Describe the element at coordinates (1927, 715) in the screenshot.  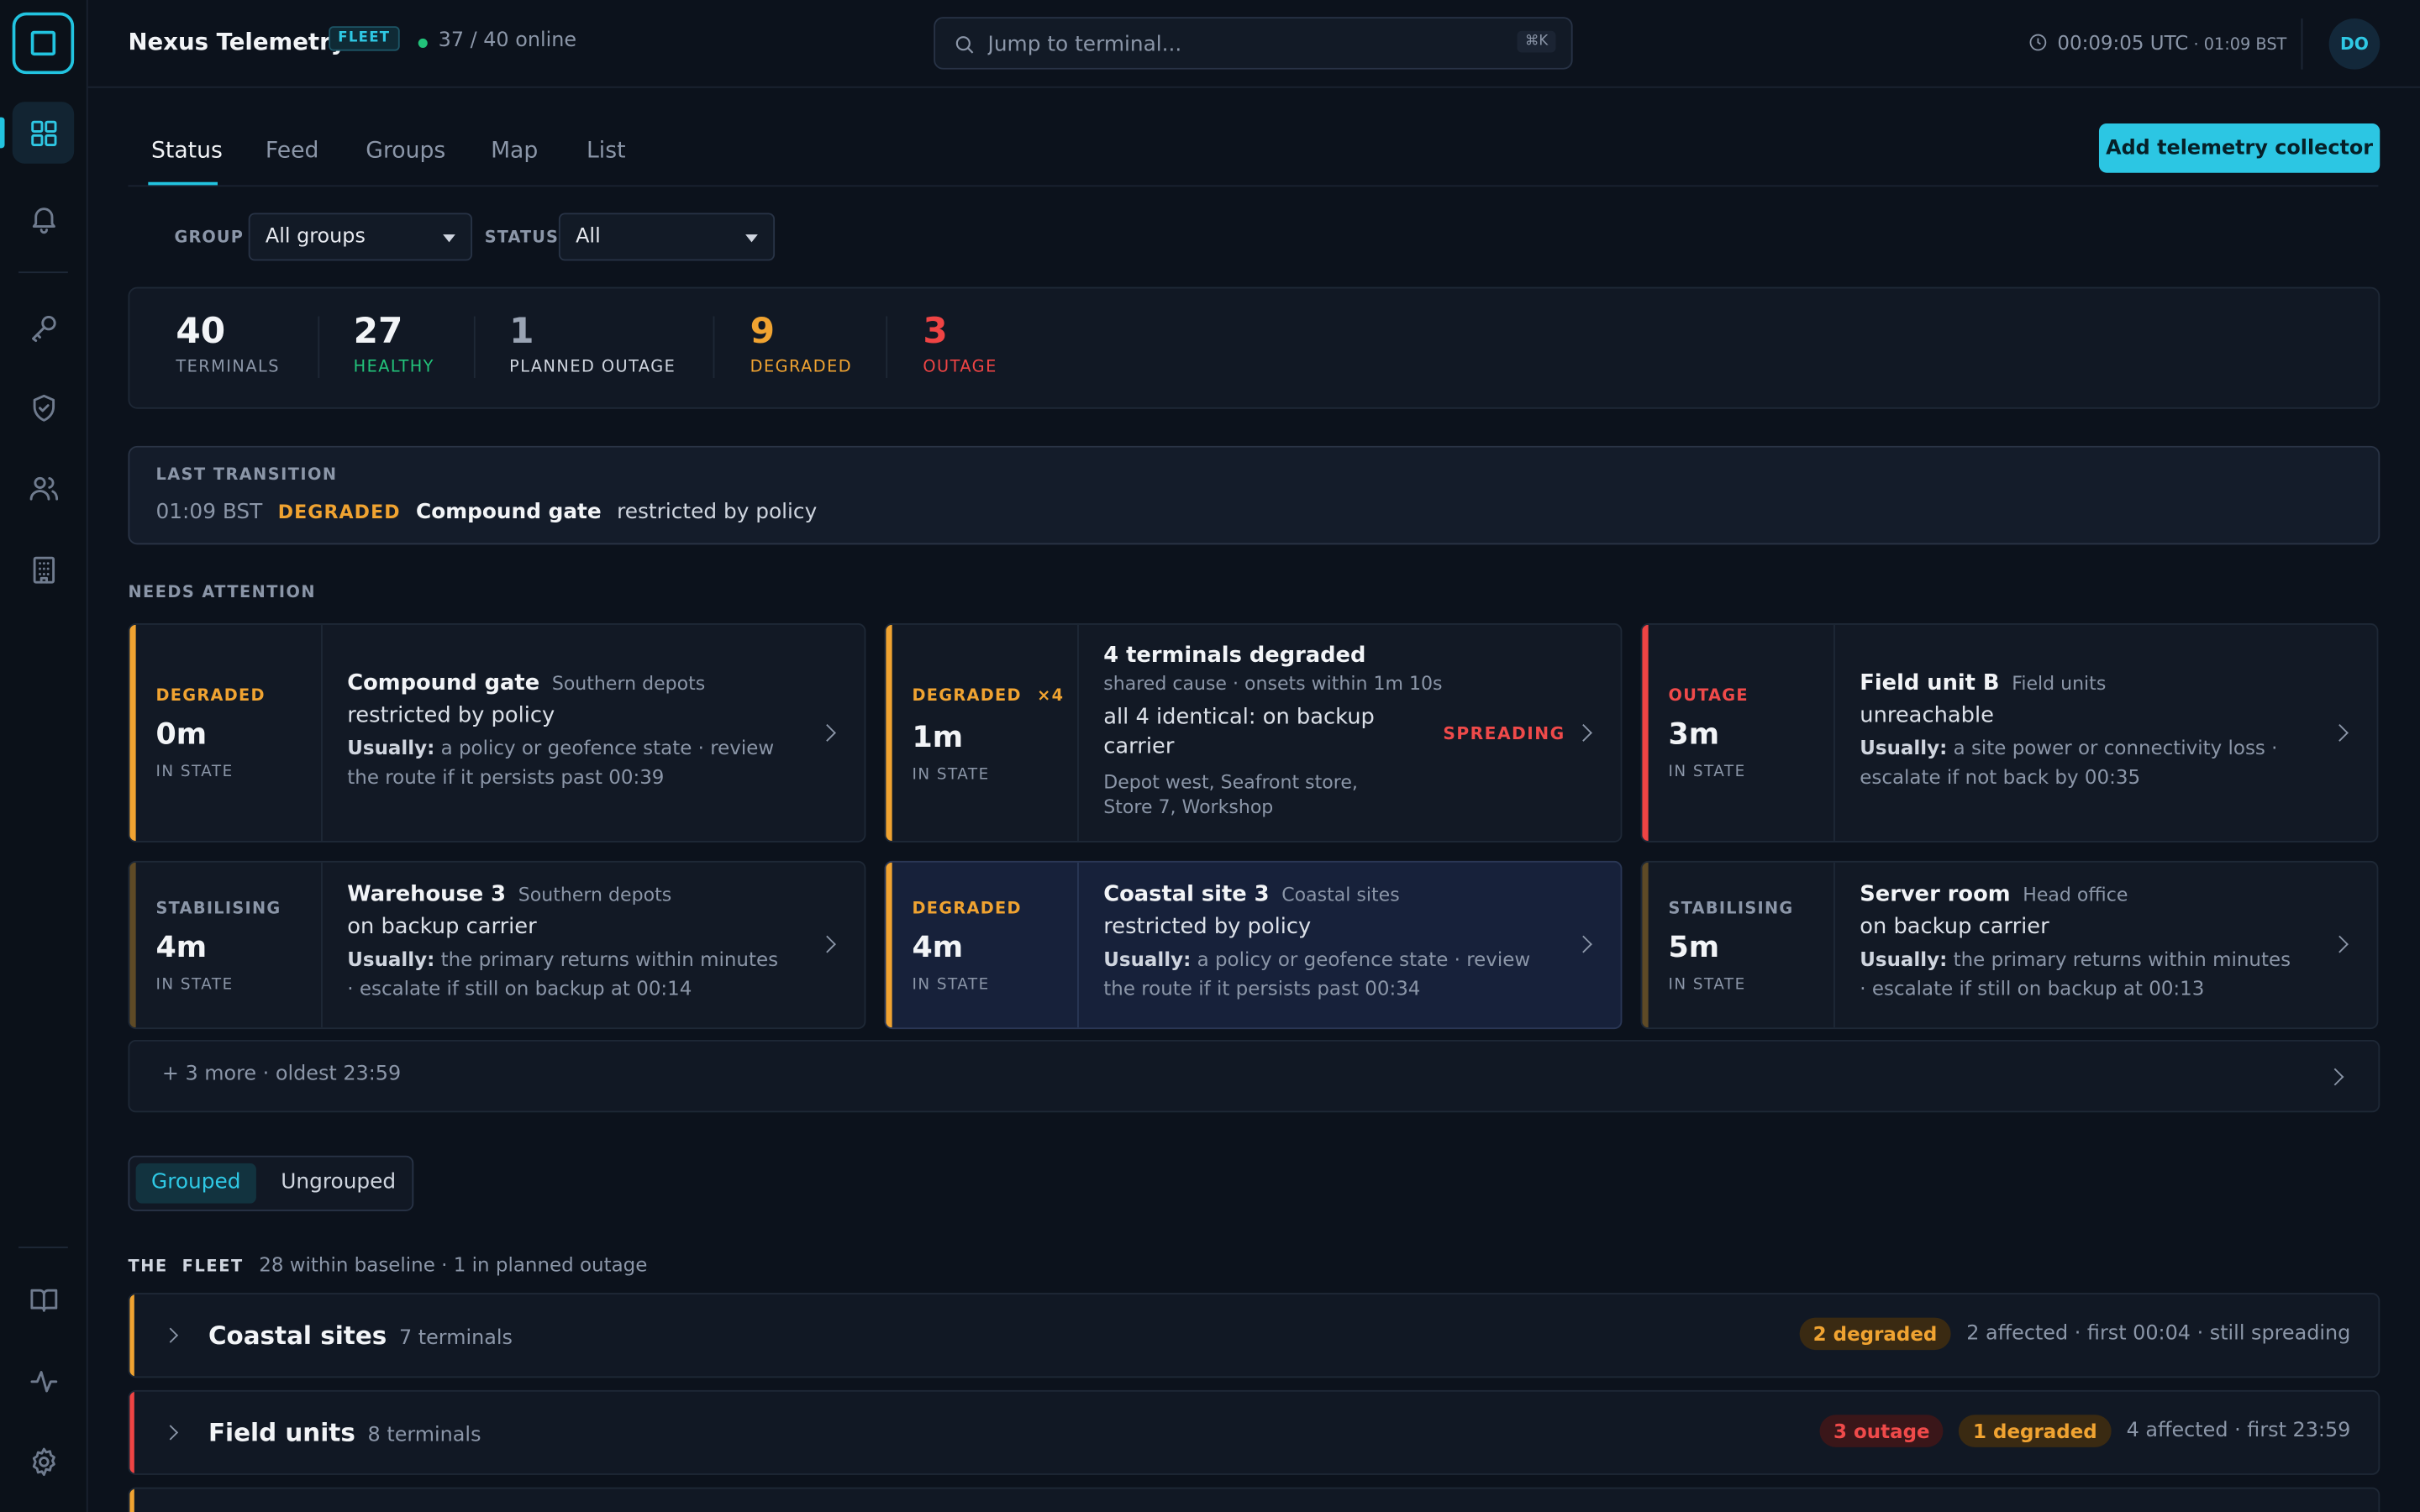
I see `card-reason: unreachable` at that location.